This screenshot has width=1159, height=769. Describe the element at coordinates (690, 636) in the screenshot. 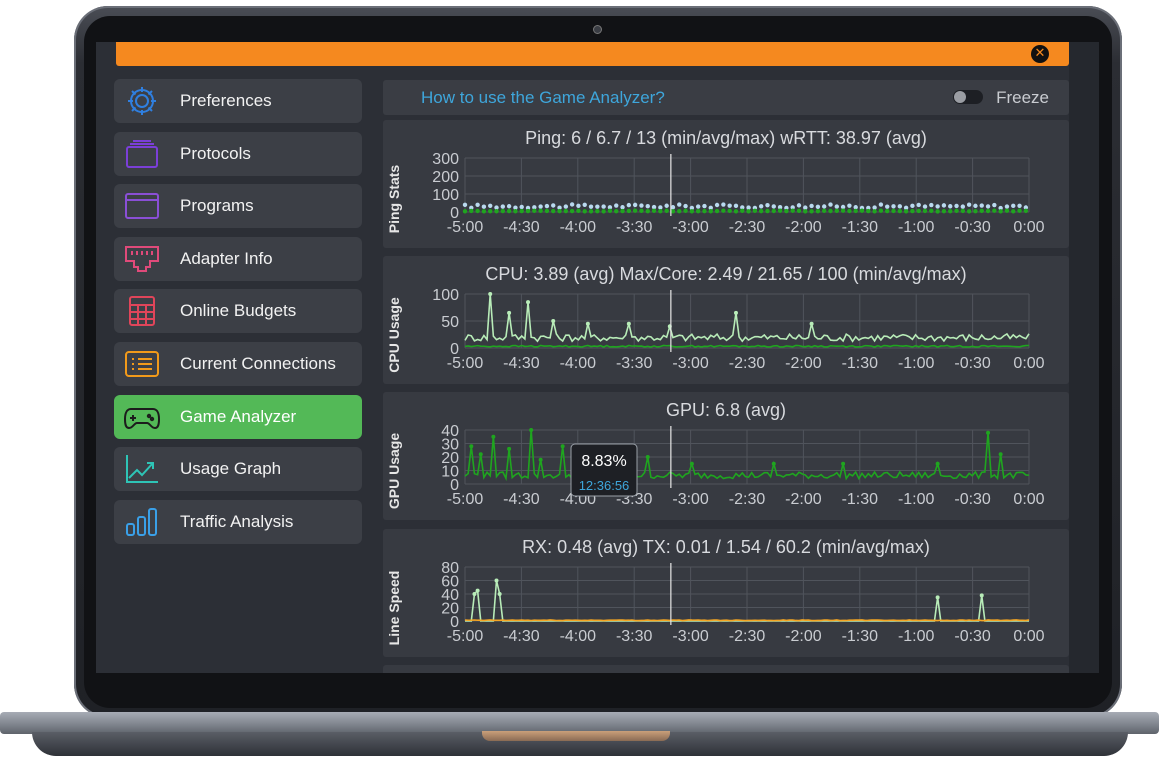

I see `x-tick-label: -3:00` at that location.